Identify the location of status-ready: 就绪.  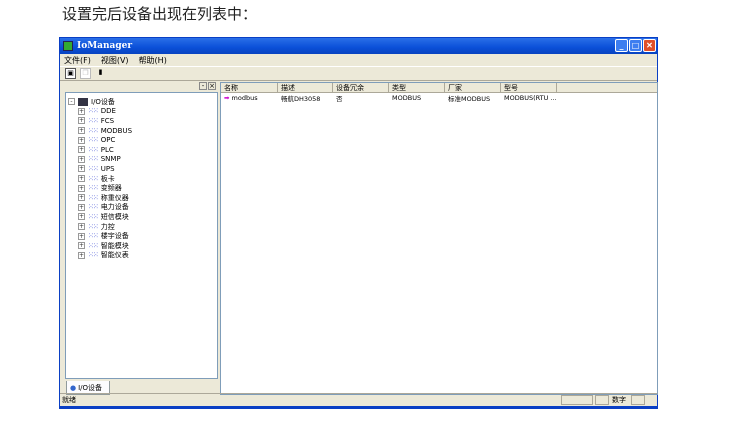
(69, 400).